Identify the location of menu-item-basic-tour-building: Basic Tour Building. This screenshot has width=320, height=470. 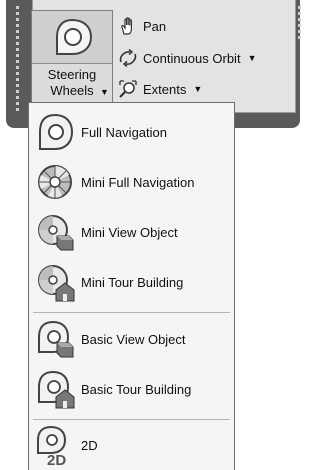
(131, 389).